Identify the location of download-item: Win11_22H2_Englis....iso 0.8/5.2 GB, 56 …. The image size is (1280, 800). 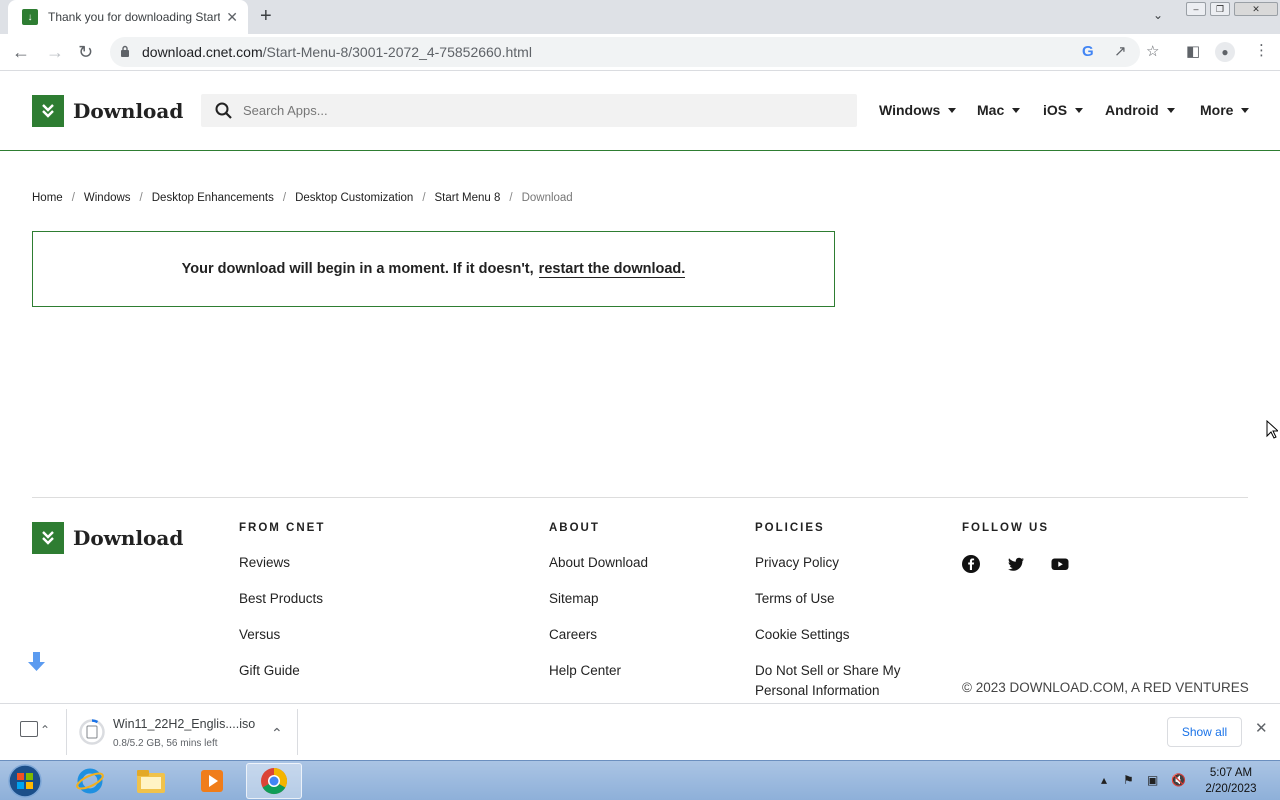
(182, 732).